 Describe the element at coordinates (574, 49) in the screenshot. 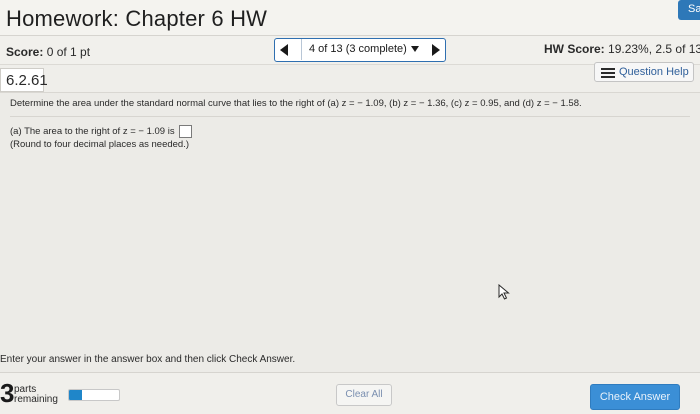

I see `hw-score-label: HW Score:` at that location.